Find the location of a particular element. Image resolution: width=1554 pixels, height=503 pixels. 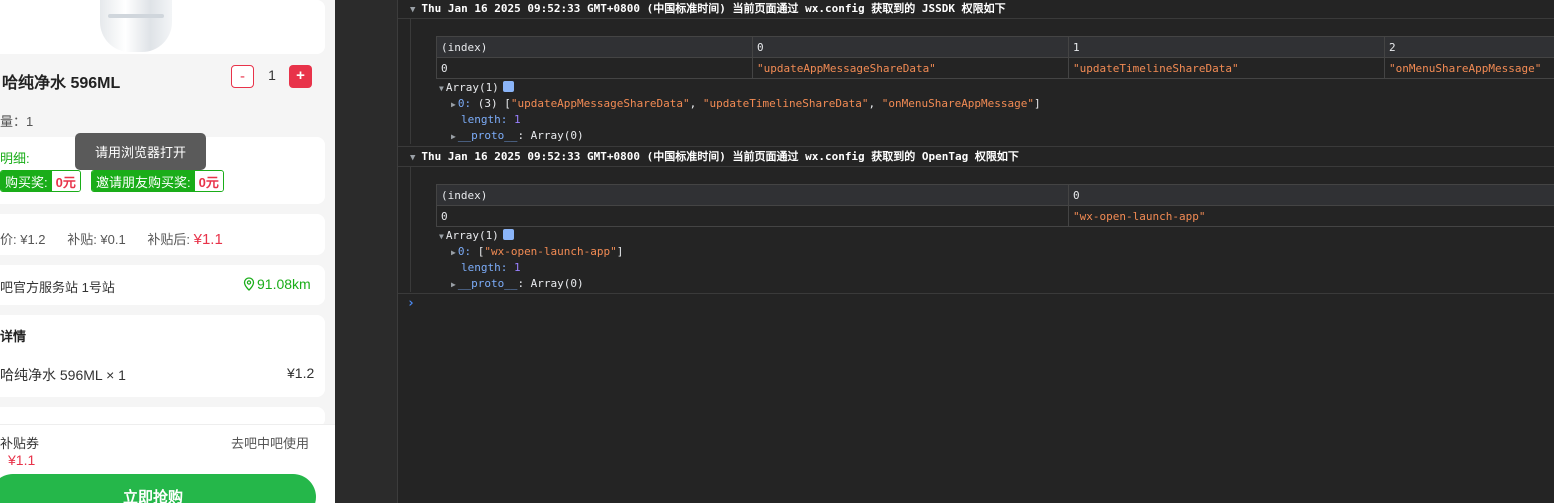

table-row: 0 "wx-open-launch-app" is located at coordinates (995, 216).